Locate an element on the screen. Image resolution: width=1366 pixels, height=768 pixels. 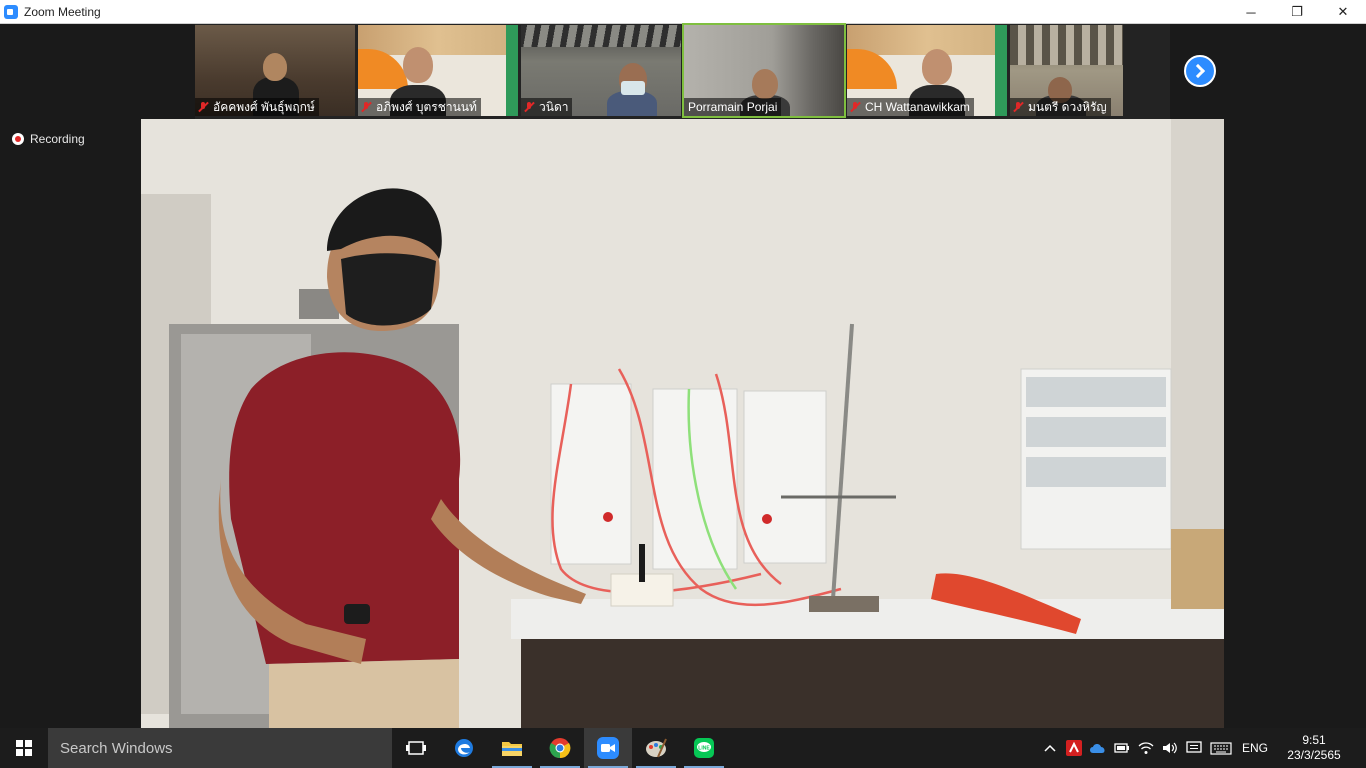
action-center-tray-button is located at coordinates (1194, 748).